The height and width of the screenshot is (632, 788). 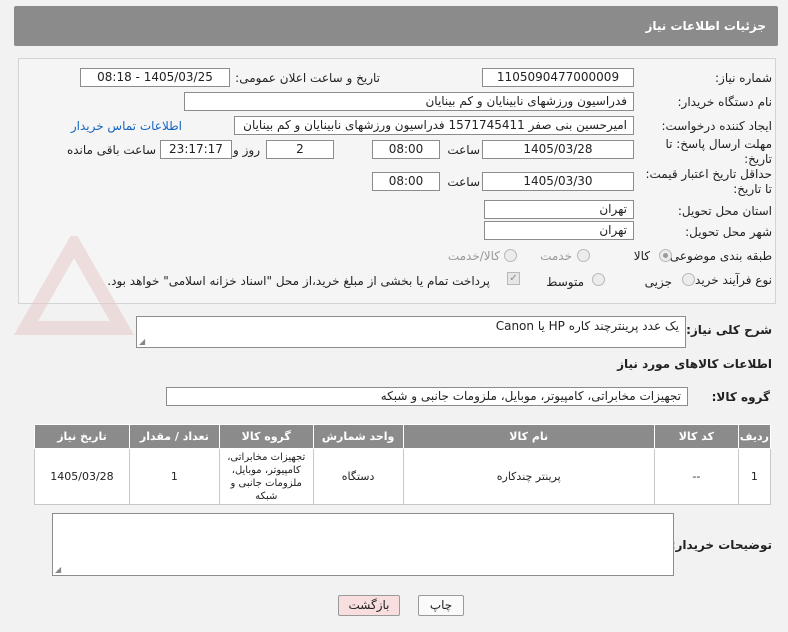 I want to click on announce-label: تاریخ و ساعت اعلان عمومی:, so click(x=307, y=78).